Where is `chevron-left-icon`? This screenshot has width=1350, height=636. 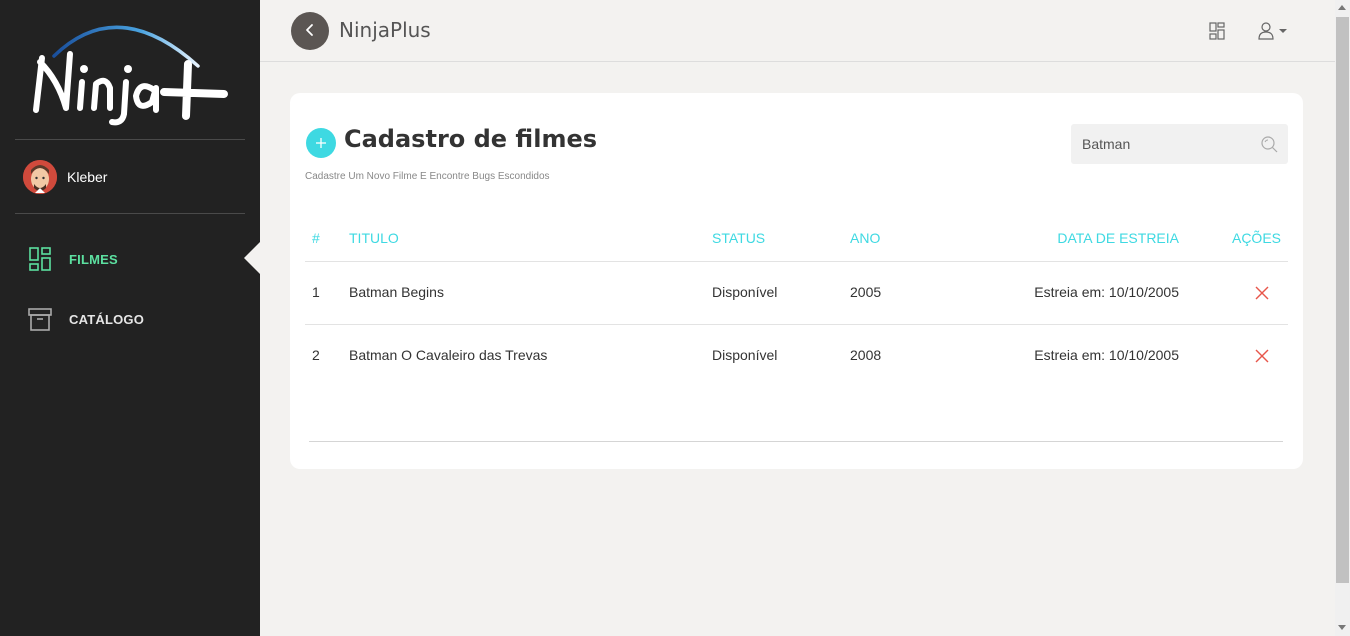
chevron-left-icon is located at coordinates (310, 31).